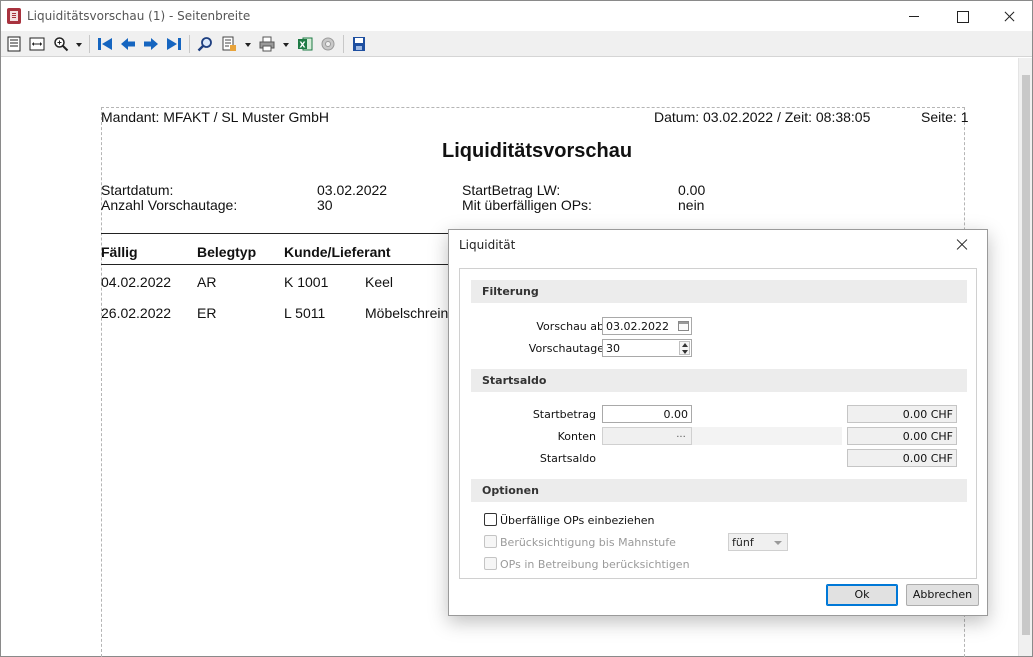  I want to click on row-kunden-nr: K 1001, so click(306, 282).